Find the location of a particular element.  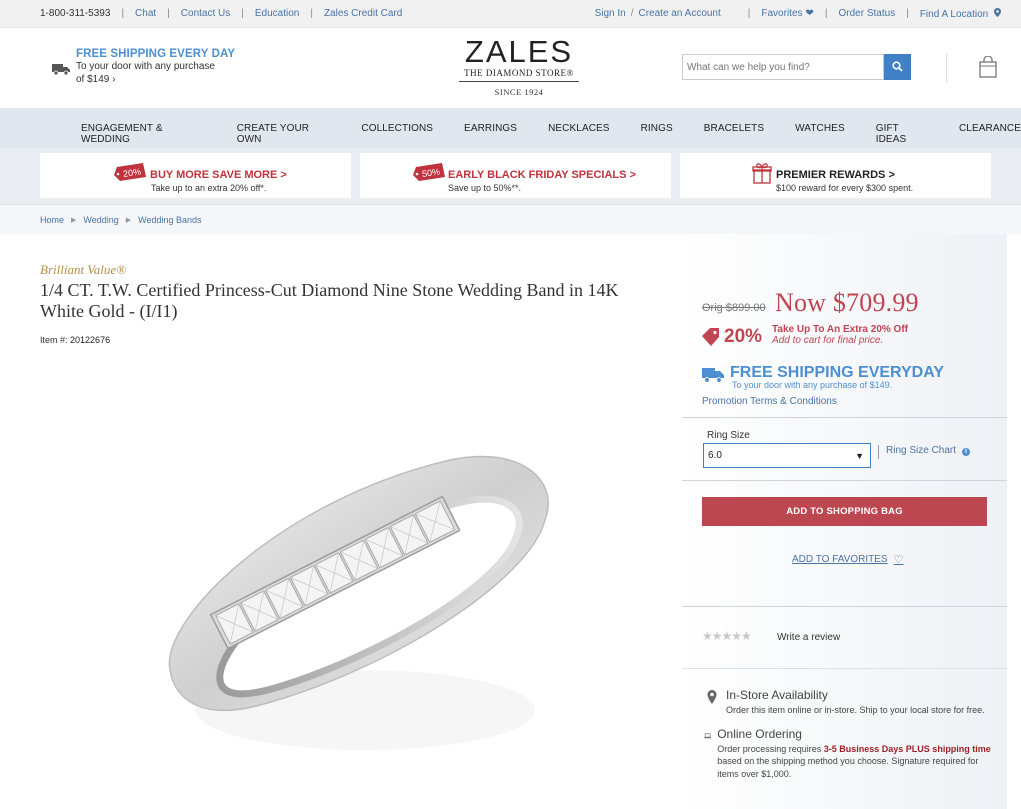

shopping-bag-icon is located at coordinates (988, 67).